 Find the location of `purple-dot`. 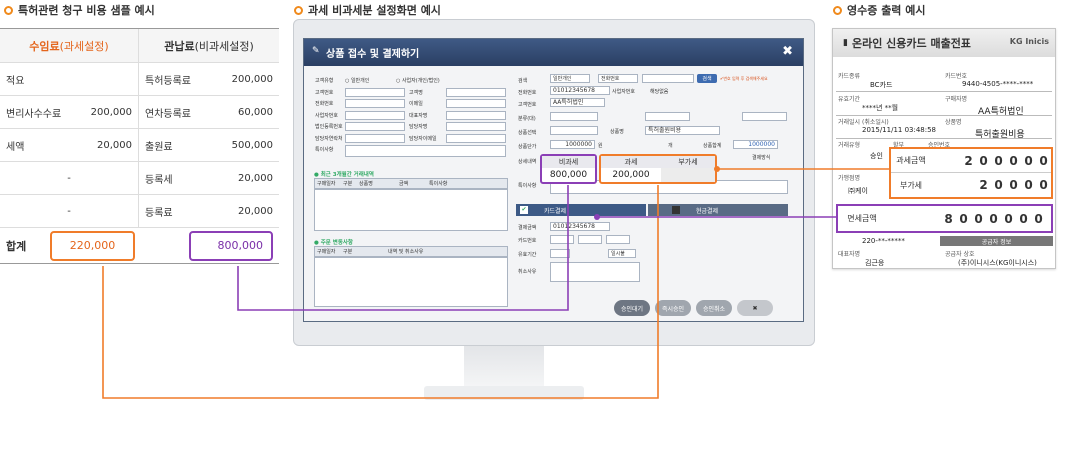

purple-dot is located at coordinates (597, 217).